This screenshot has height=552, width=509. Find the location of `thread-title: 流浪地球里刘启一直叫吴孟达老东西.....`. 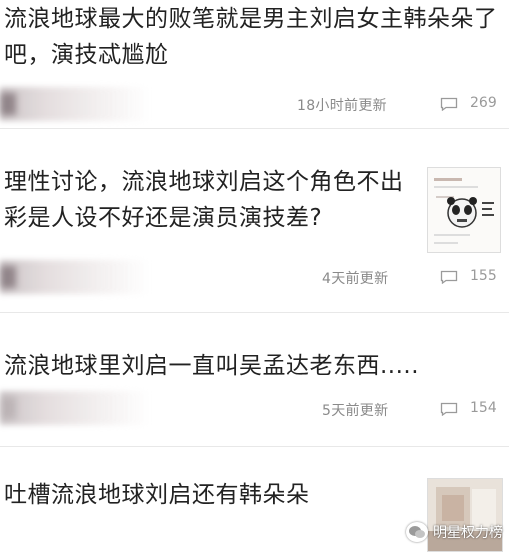

thread-title: 流浪地球里刘启一直叫吴孟达老东西..... is located at coordinates (211, 366).